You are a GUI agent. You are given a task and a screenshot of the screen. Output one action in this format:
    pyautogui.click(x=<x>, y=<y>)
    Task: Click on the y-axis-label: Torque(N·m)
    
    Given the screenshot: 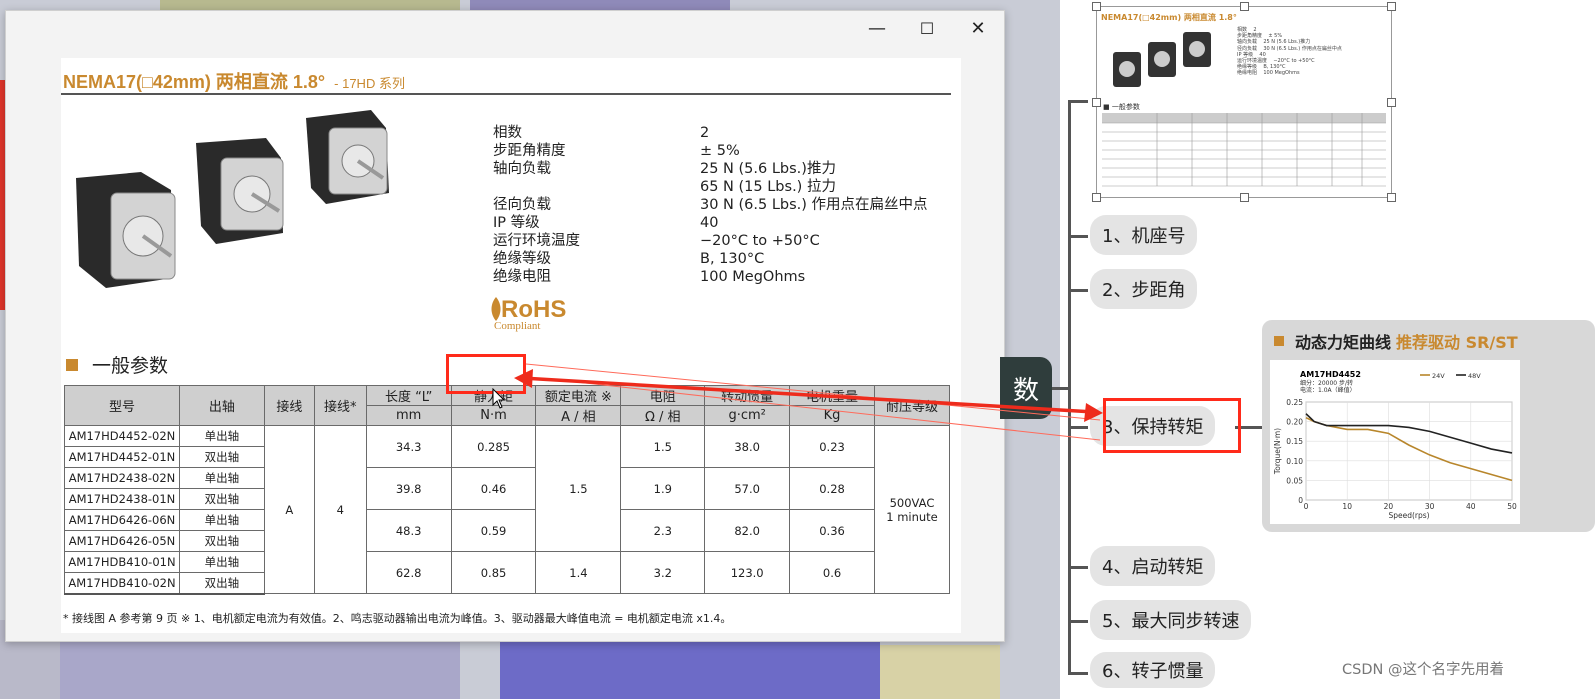 What is the action you would take?
    pyautogui.click(x=1277, y=451)
    